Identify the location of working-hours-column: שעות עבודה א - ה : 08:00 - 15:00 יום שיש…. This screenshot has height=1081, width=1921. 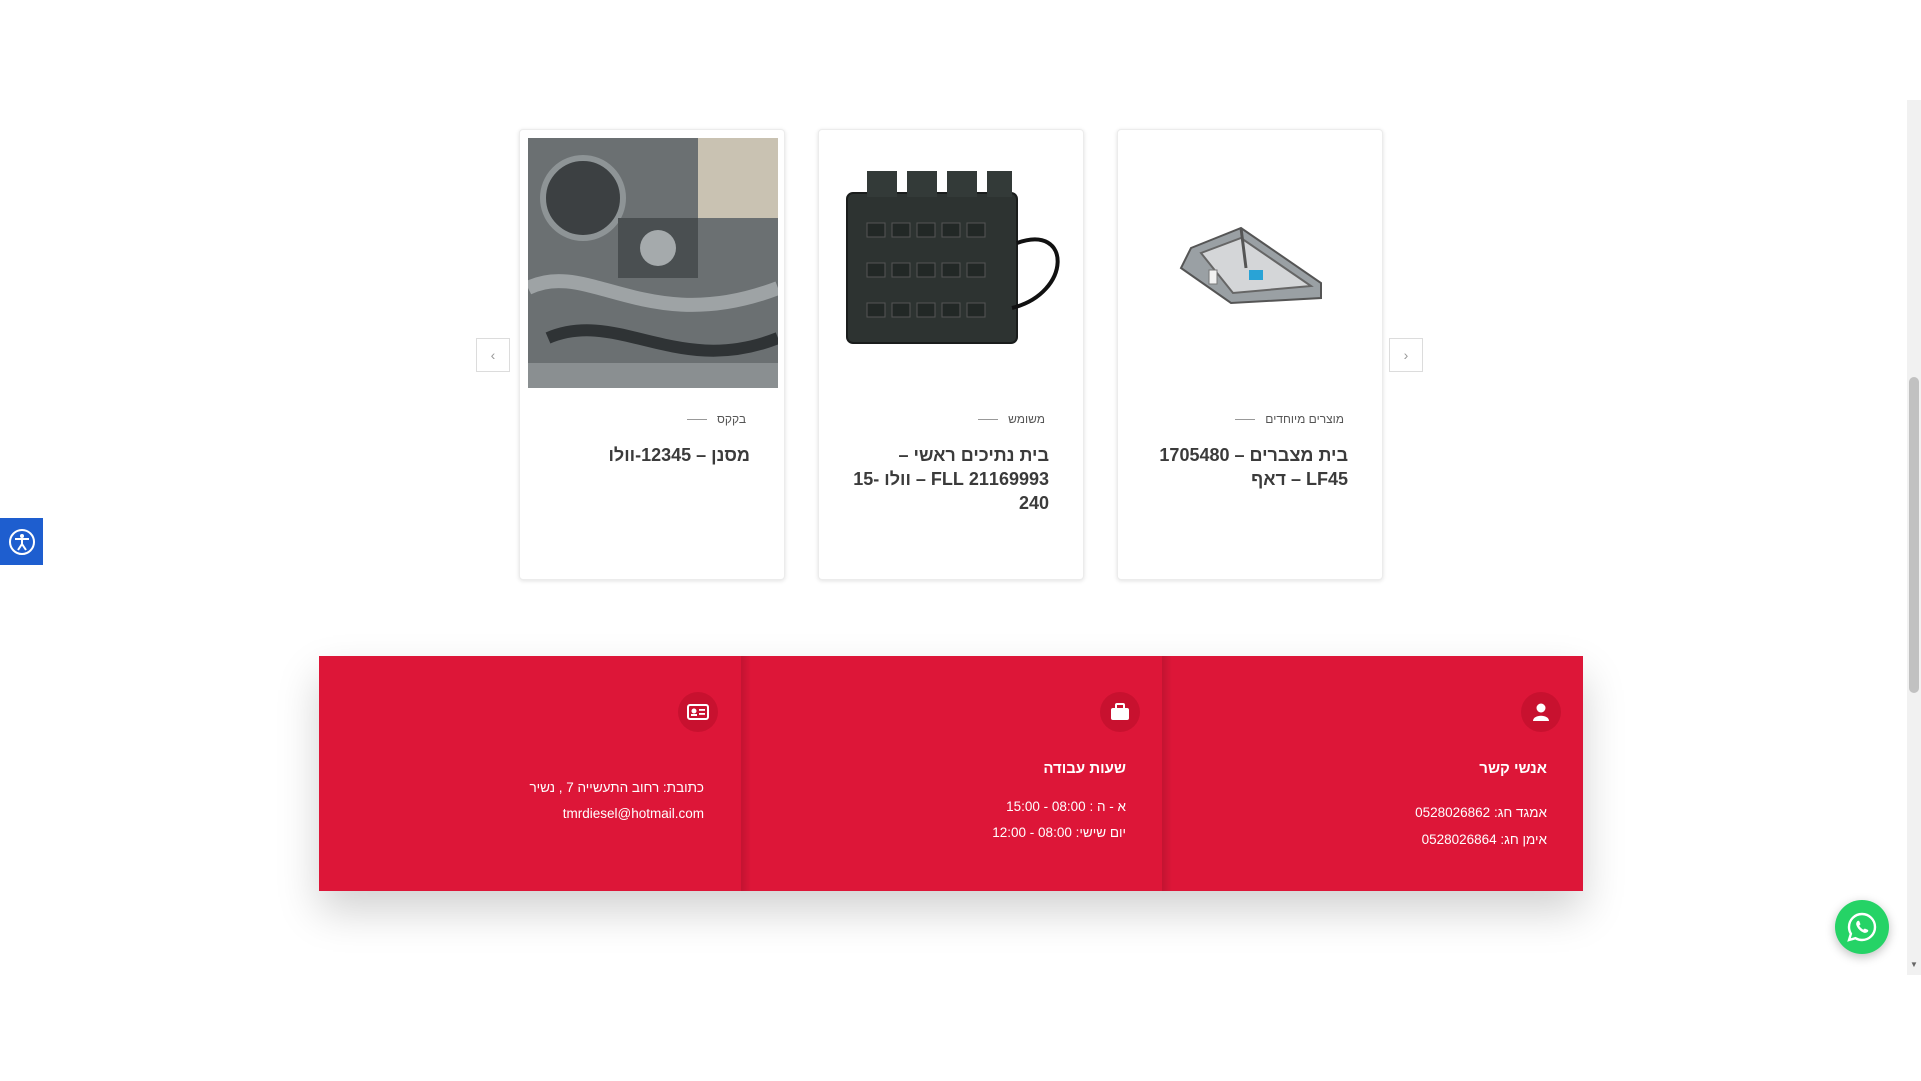
(951, 773).